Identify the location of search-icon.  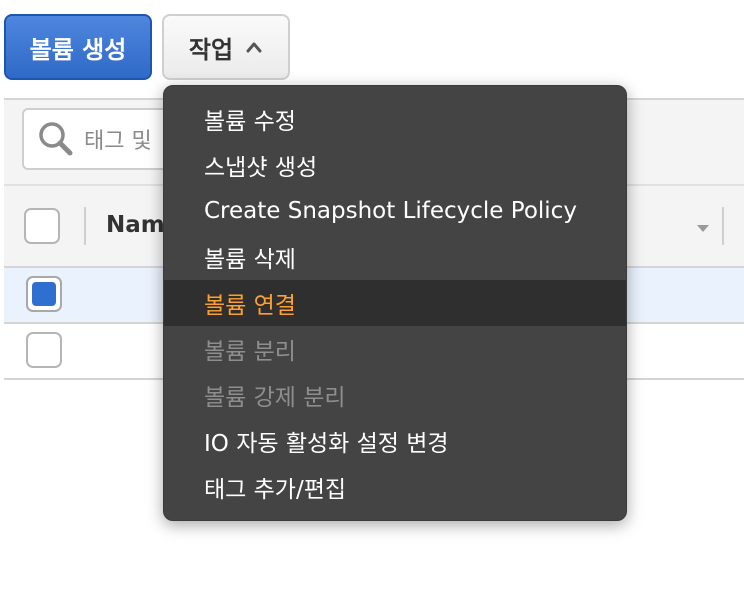
(56, 139).